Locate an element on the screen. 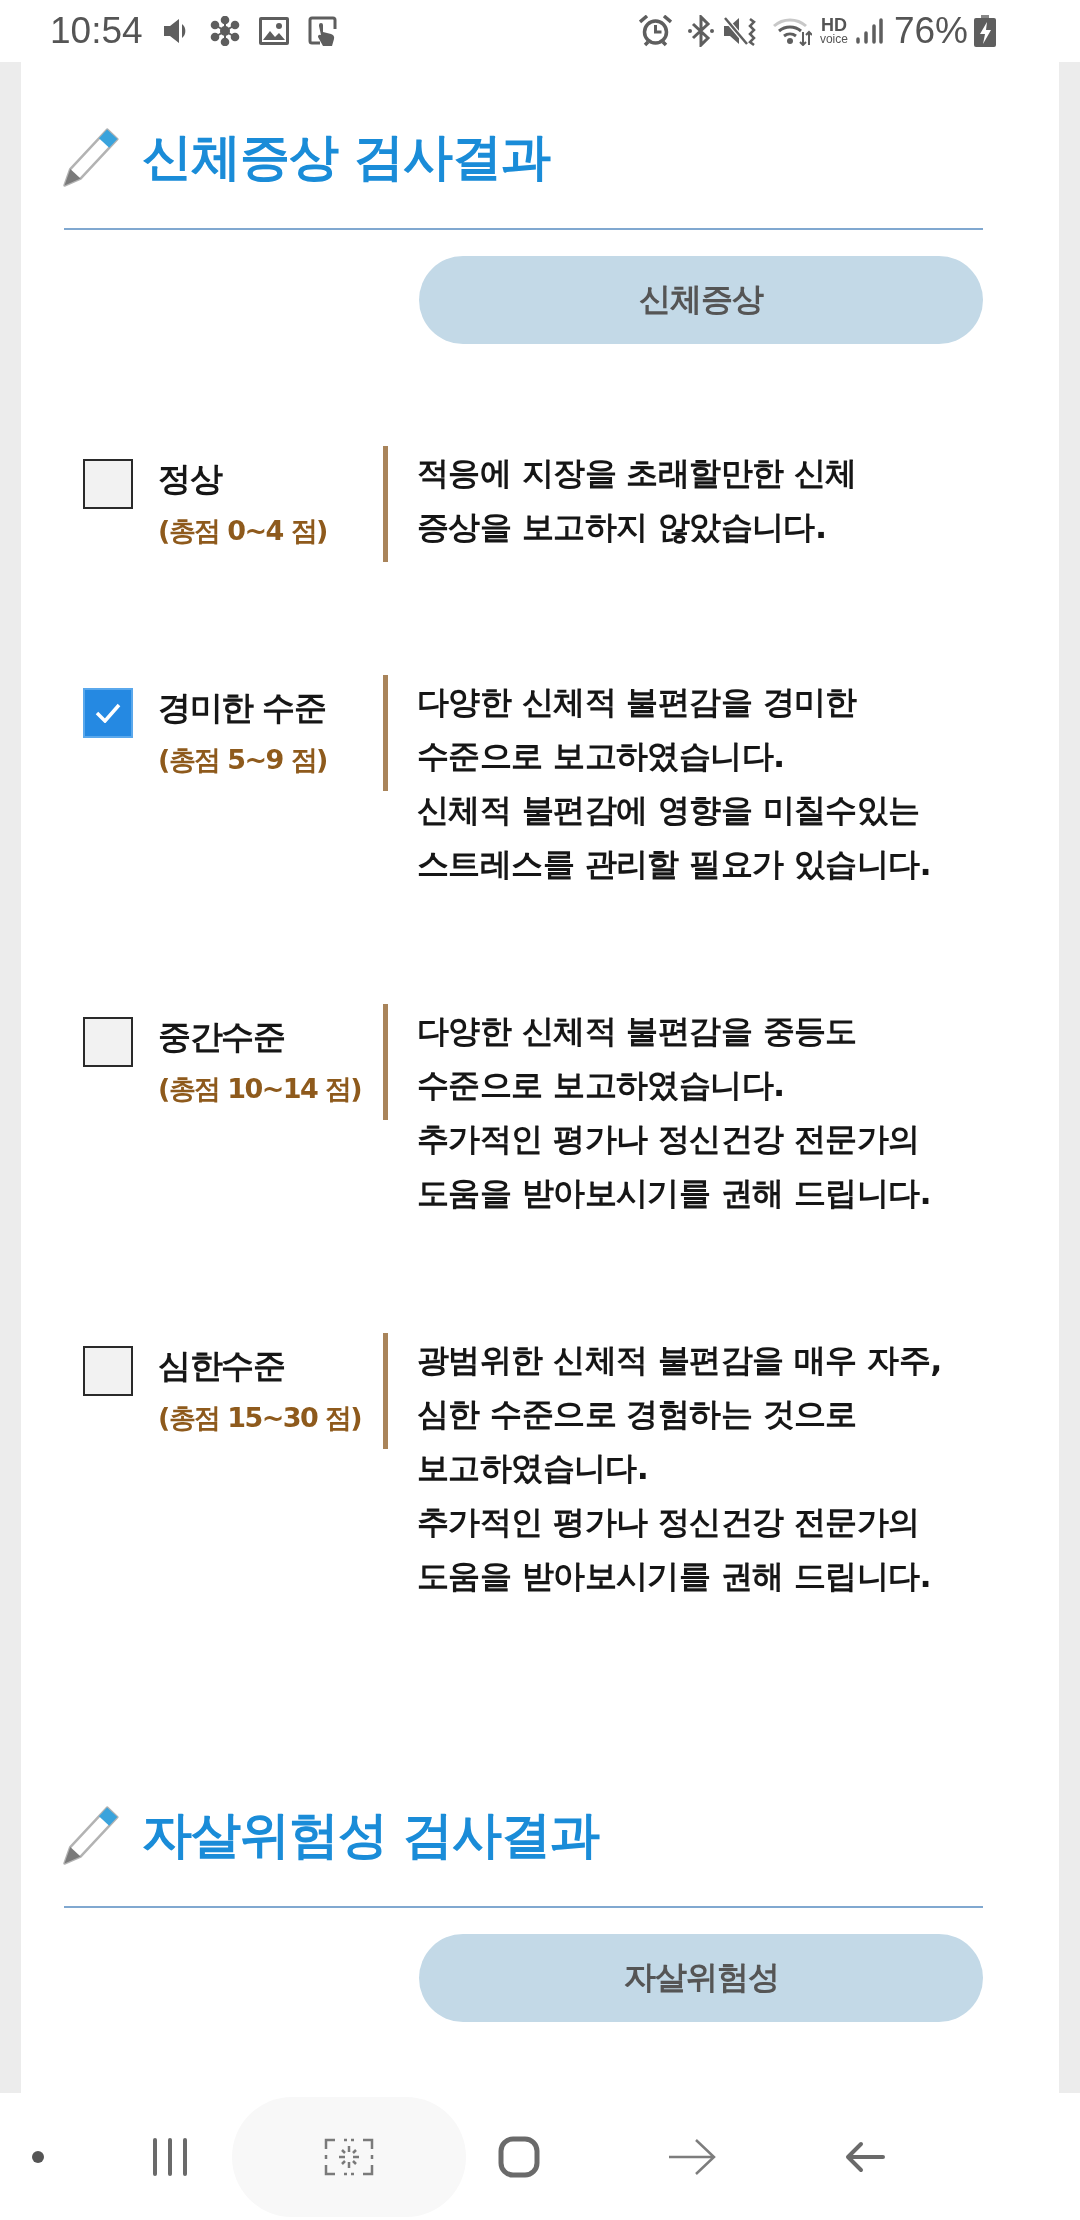 This screenshot has width=1080, height=2220. score-range: (총점 10~14 점) is located at coordinates (260, 1089).